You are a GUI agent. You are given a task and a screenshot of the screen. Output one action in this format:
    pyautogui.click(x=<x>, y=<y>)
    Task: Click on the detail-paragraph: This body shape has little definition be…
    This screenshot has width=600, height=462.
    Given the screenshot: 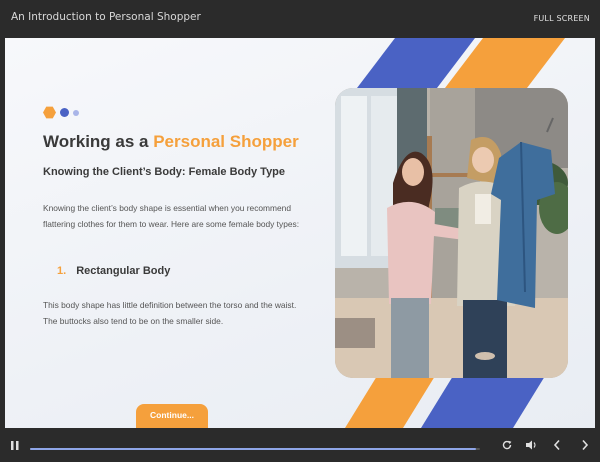 What is the action you would take?
    pyautogui.click(x=170, y=313)
    